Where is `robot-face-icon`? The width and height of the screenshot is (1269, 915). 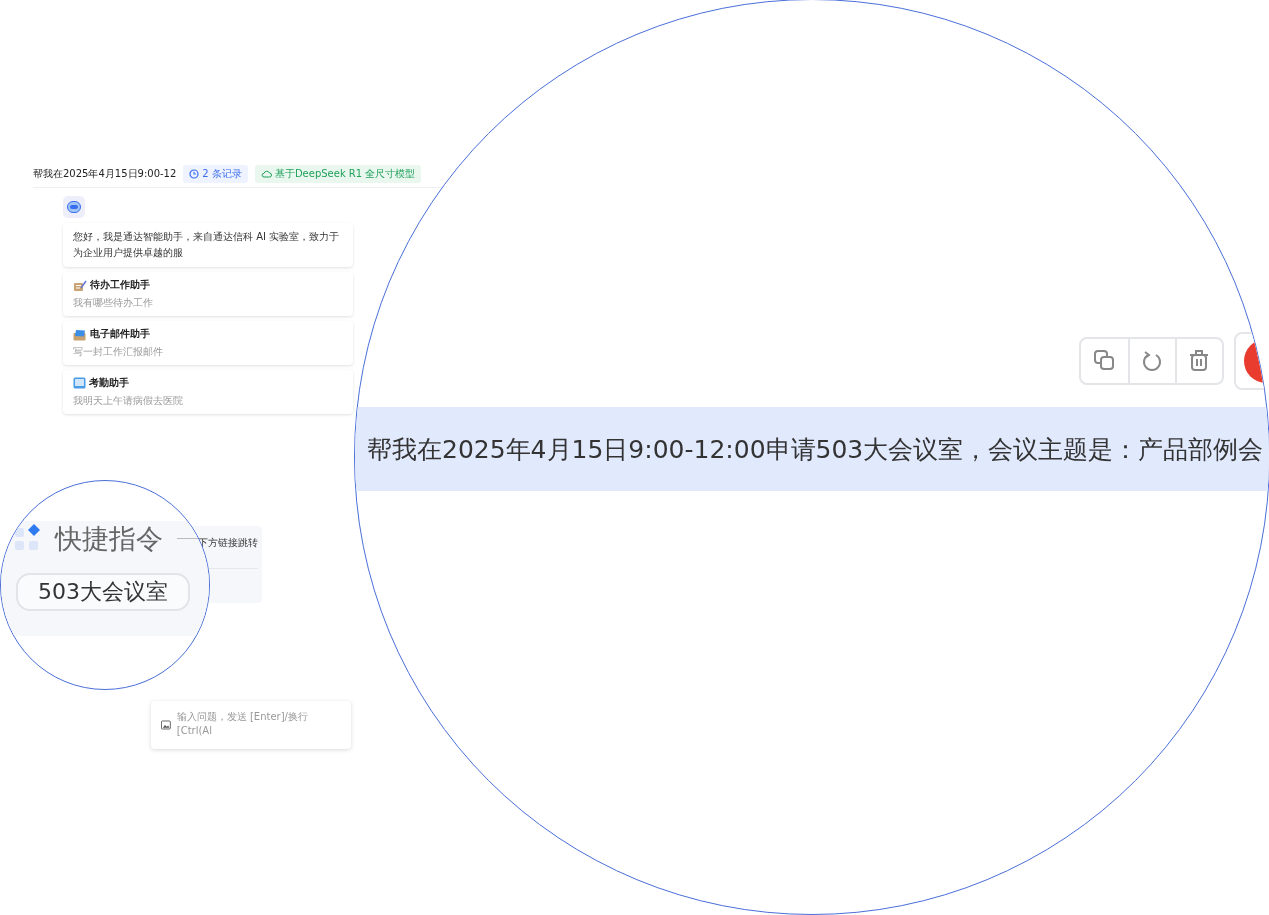
robot-face-icon is located at coordinates (74, 207).